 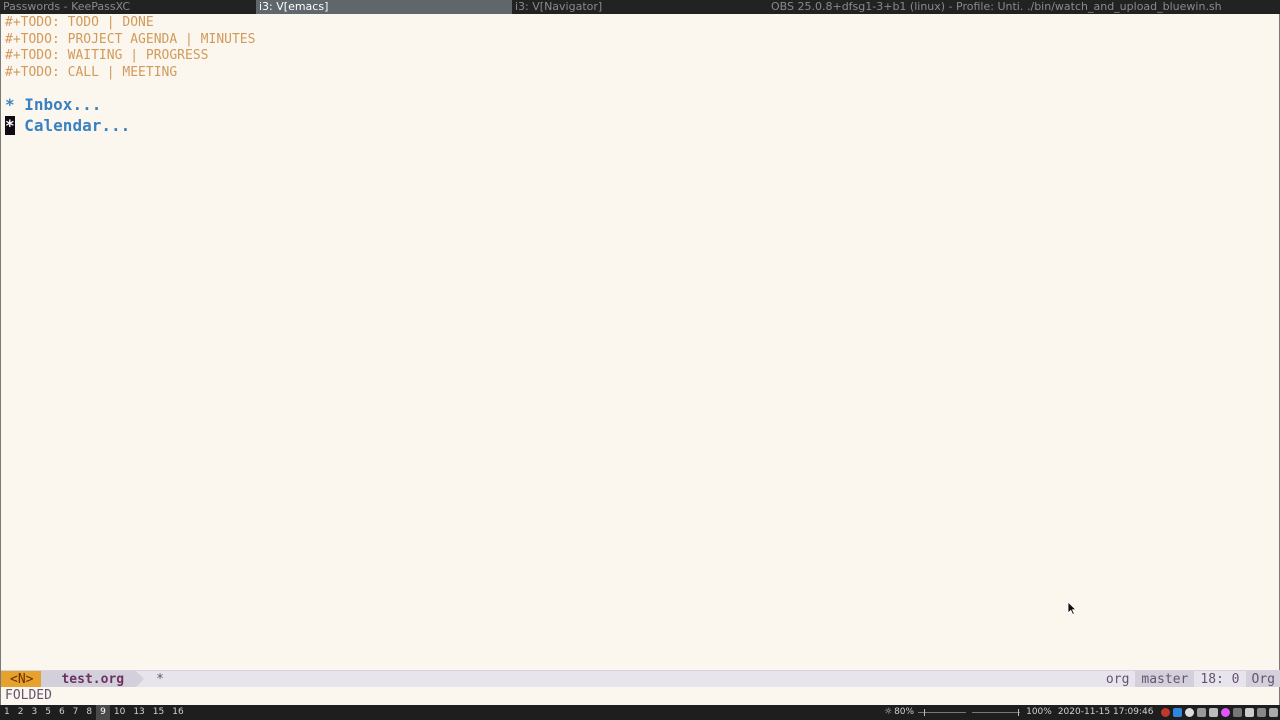 I want to click on workspace-button: 1, so click(x=7, y=712).